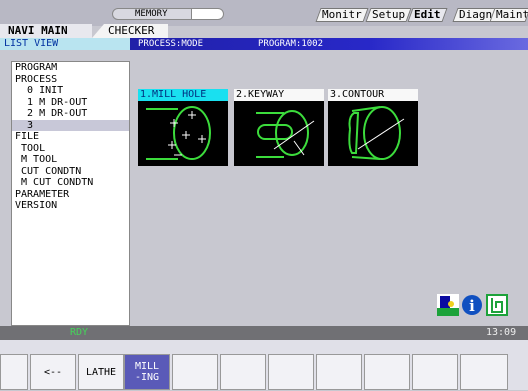 The width and height of the screenshot is (528, 391). I want to click on program-label: PROGRAM:1002, so click(291, 44).